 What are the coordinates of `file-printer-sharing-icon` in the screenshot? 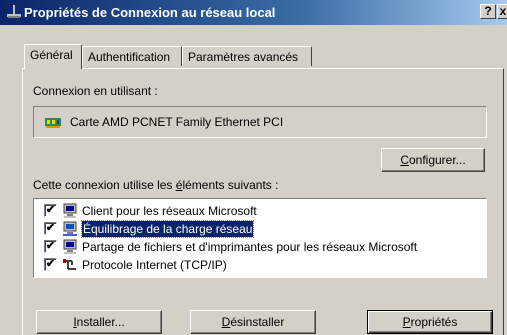 It's located at (70, 246).